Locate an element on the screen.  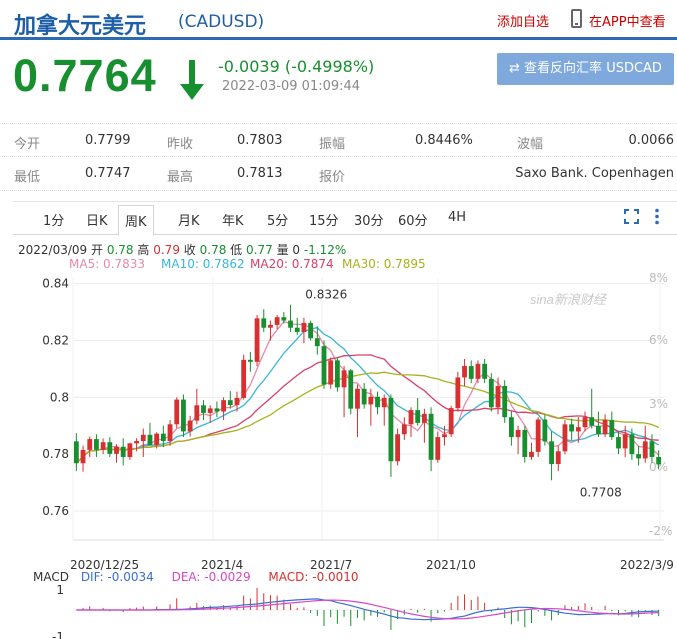
y-axis: 0.84 0.82 0.8 0.78 0.76 is located at coordinates (55, 397).